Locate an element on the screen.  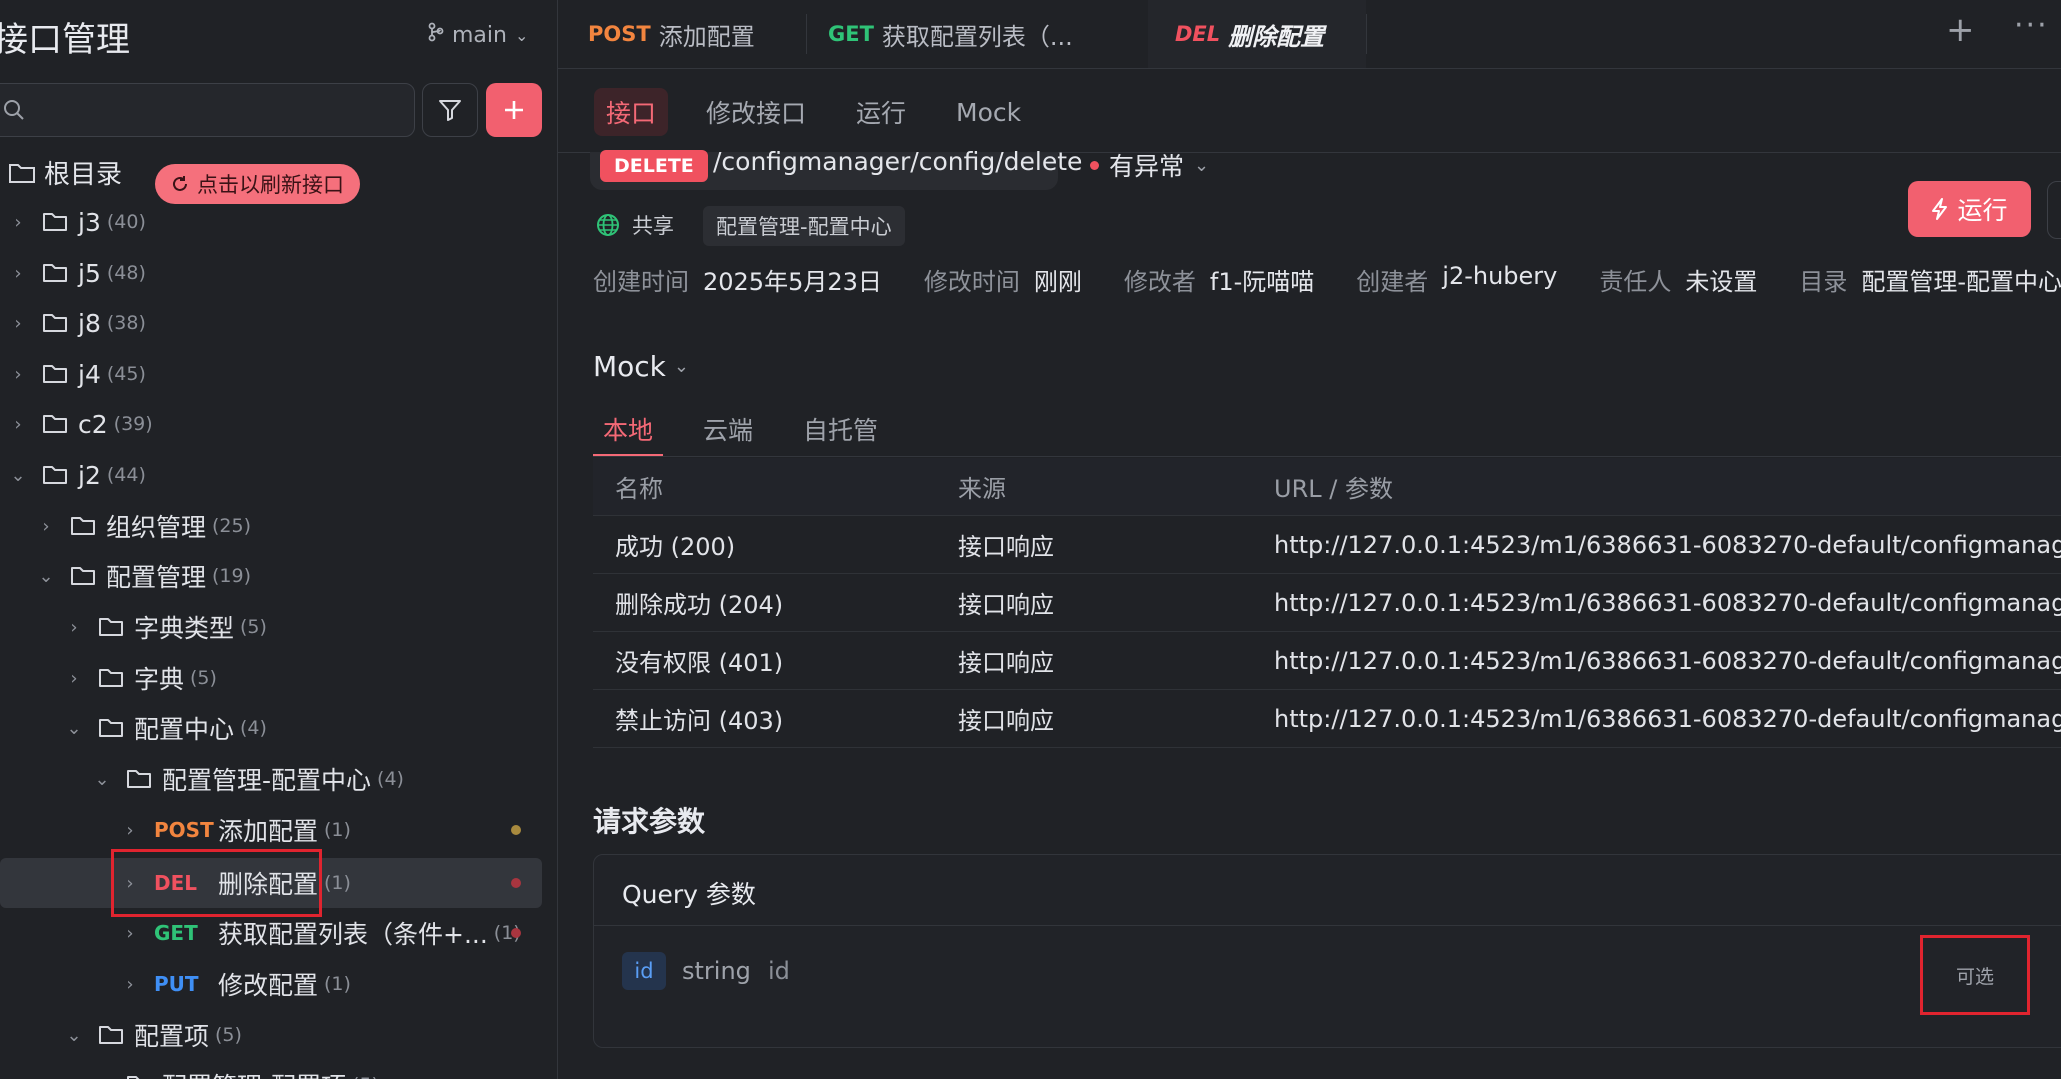
run-options-button is located at coordinates (2054, 210).